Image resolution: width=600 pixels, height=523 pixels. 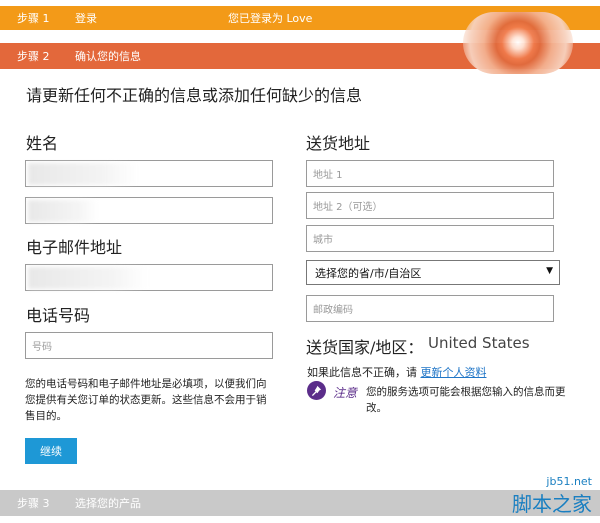 I want to click on incorrect-info-text: 如果此信息不正确，请 更新个人资料, so click(x=397, y=372).